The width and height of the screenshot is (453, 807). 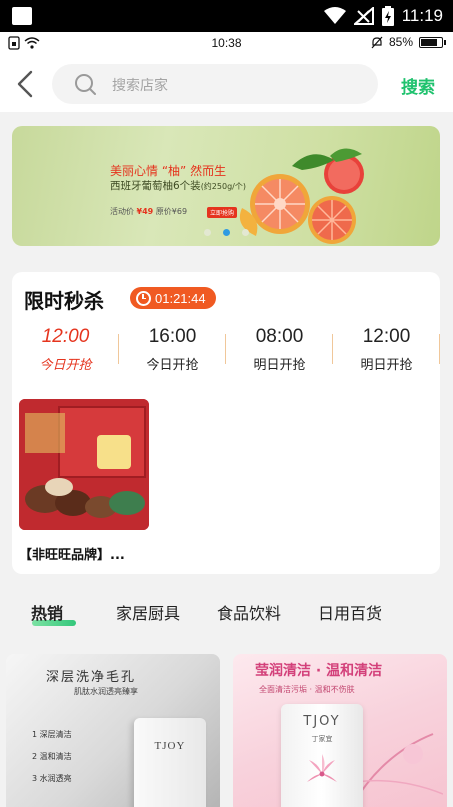 What do you see at coordinates (422, 15) in the screenshot?
I see `system-clock: 11:19` at bounding box center [422, 15].